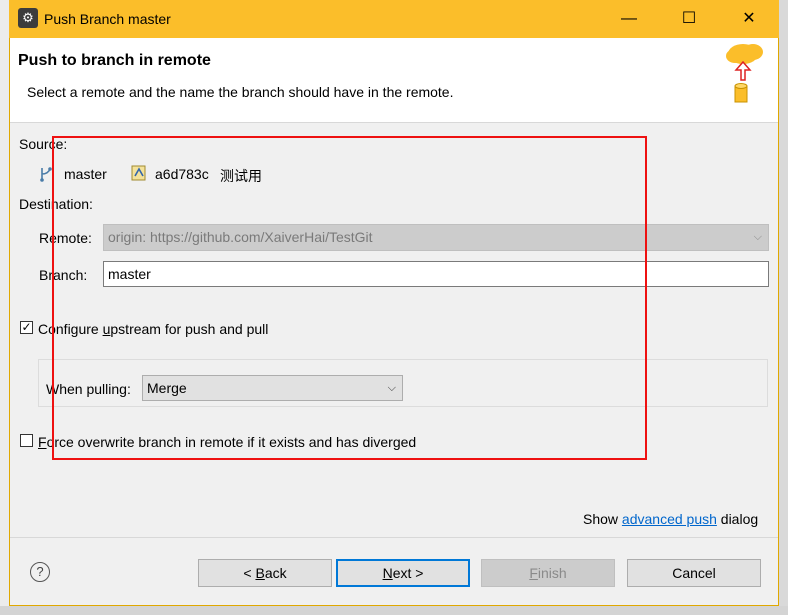 The width and height of the screenshot is (788, 615). I want to click on page-title: Push to branch in remote, so click(114, 60).